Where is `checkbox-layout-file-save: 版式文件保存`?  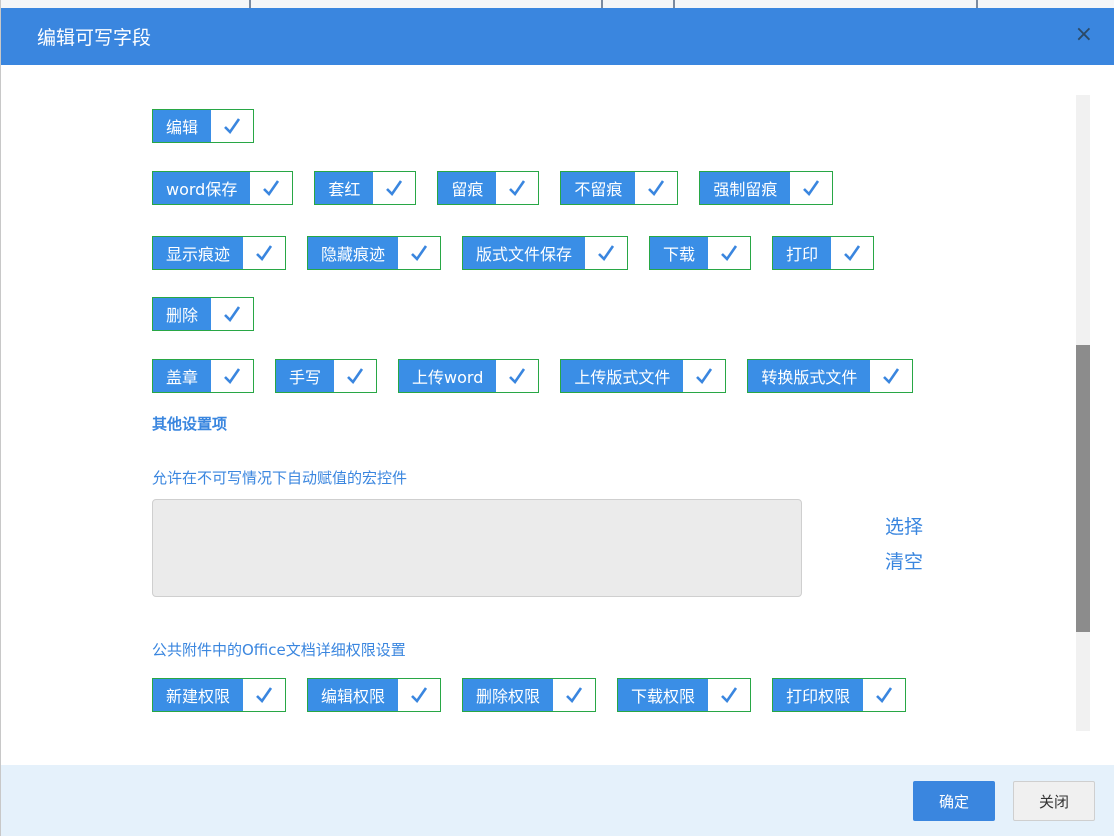 checkbox-layout-file-save: 版式文件保存 is located at coordinates (545, 253).